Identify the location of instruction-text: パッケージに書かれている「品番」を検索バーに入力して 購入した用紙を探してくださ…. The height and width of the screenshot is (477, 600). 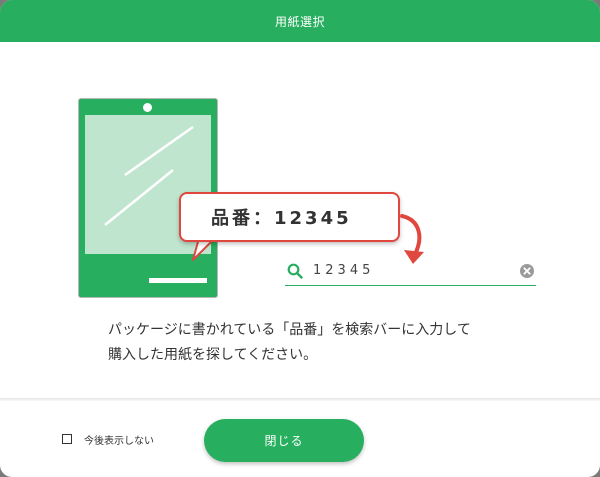
(323, 343).